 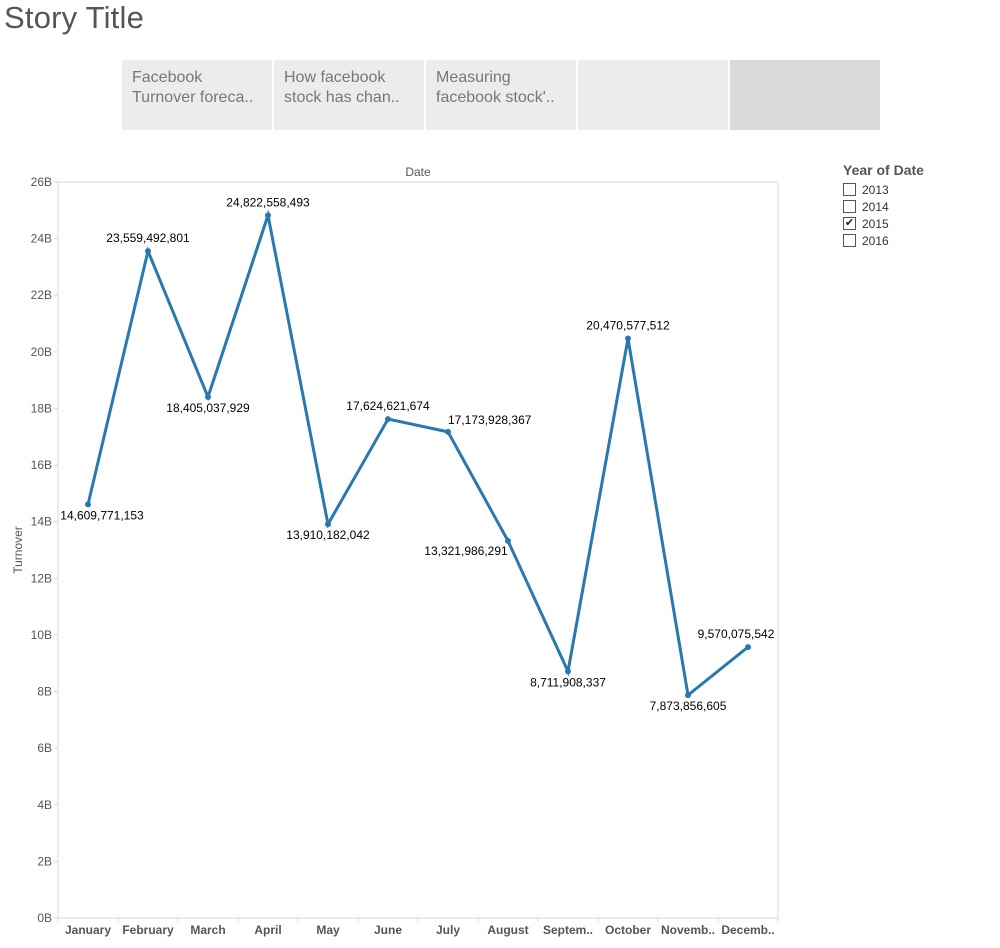 What do you see at coordinates (875, 240) in the screenshot?
I see `filter-label-2016: 2016` at bounding box center [875, 240].